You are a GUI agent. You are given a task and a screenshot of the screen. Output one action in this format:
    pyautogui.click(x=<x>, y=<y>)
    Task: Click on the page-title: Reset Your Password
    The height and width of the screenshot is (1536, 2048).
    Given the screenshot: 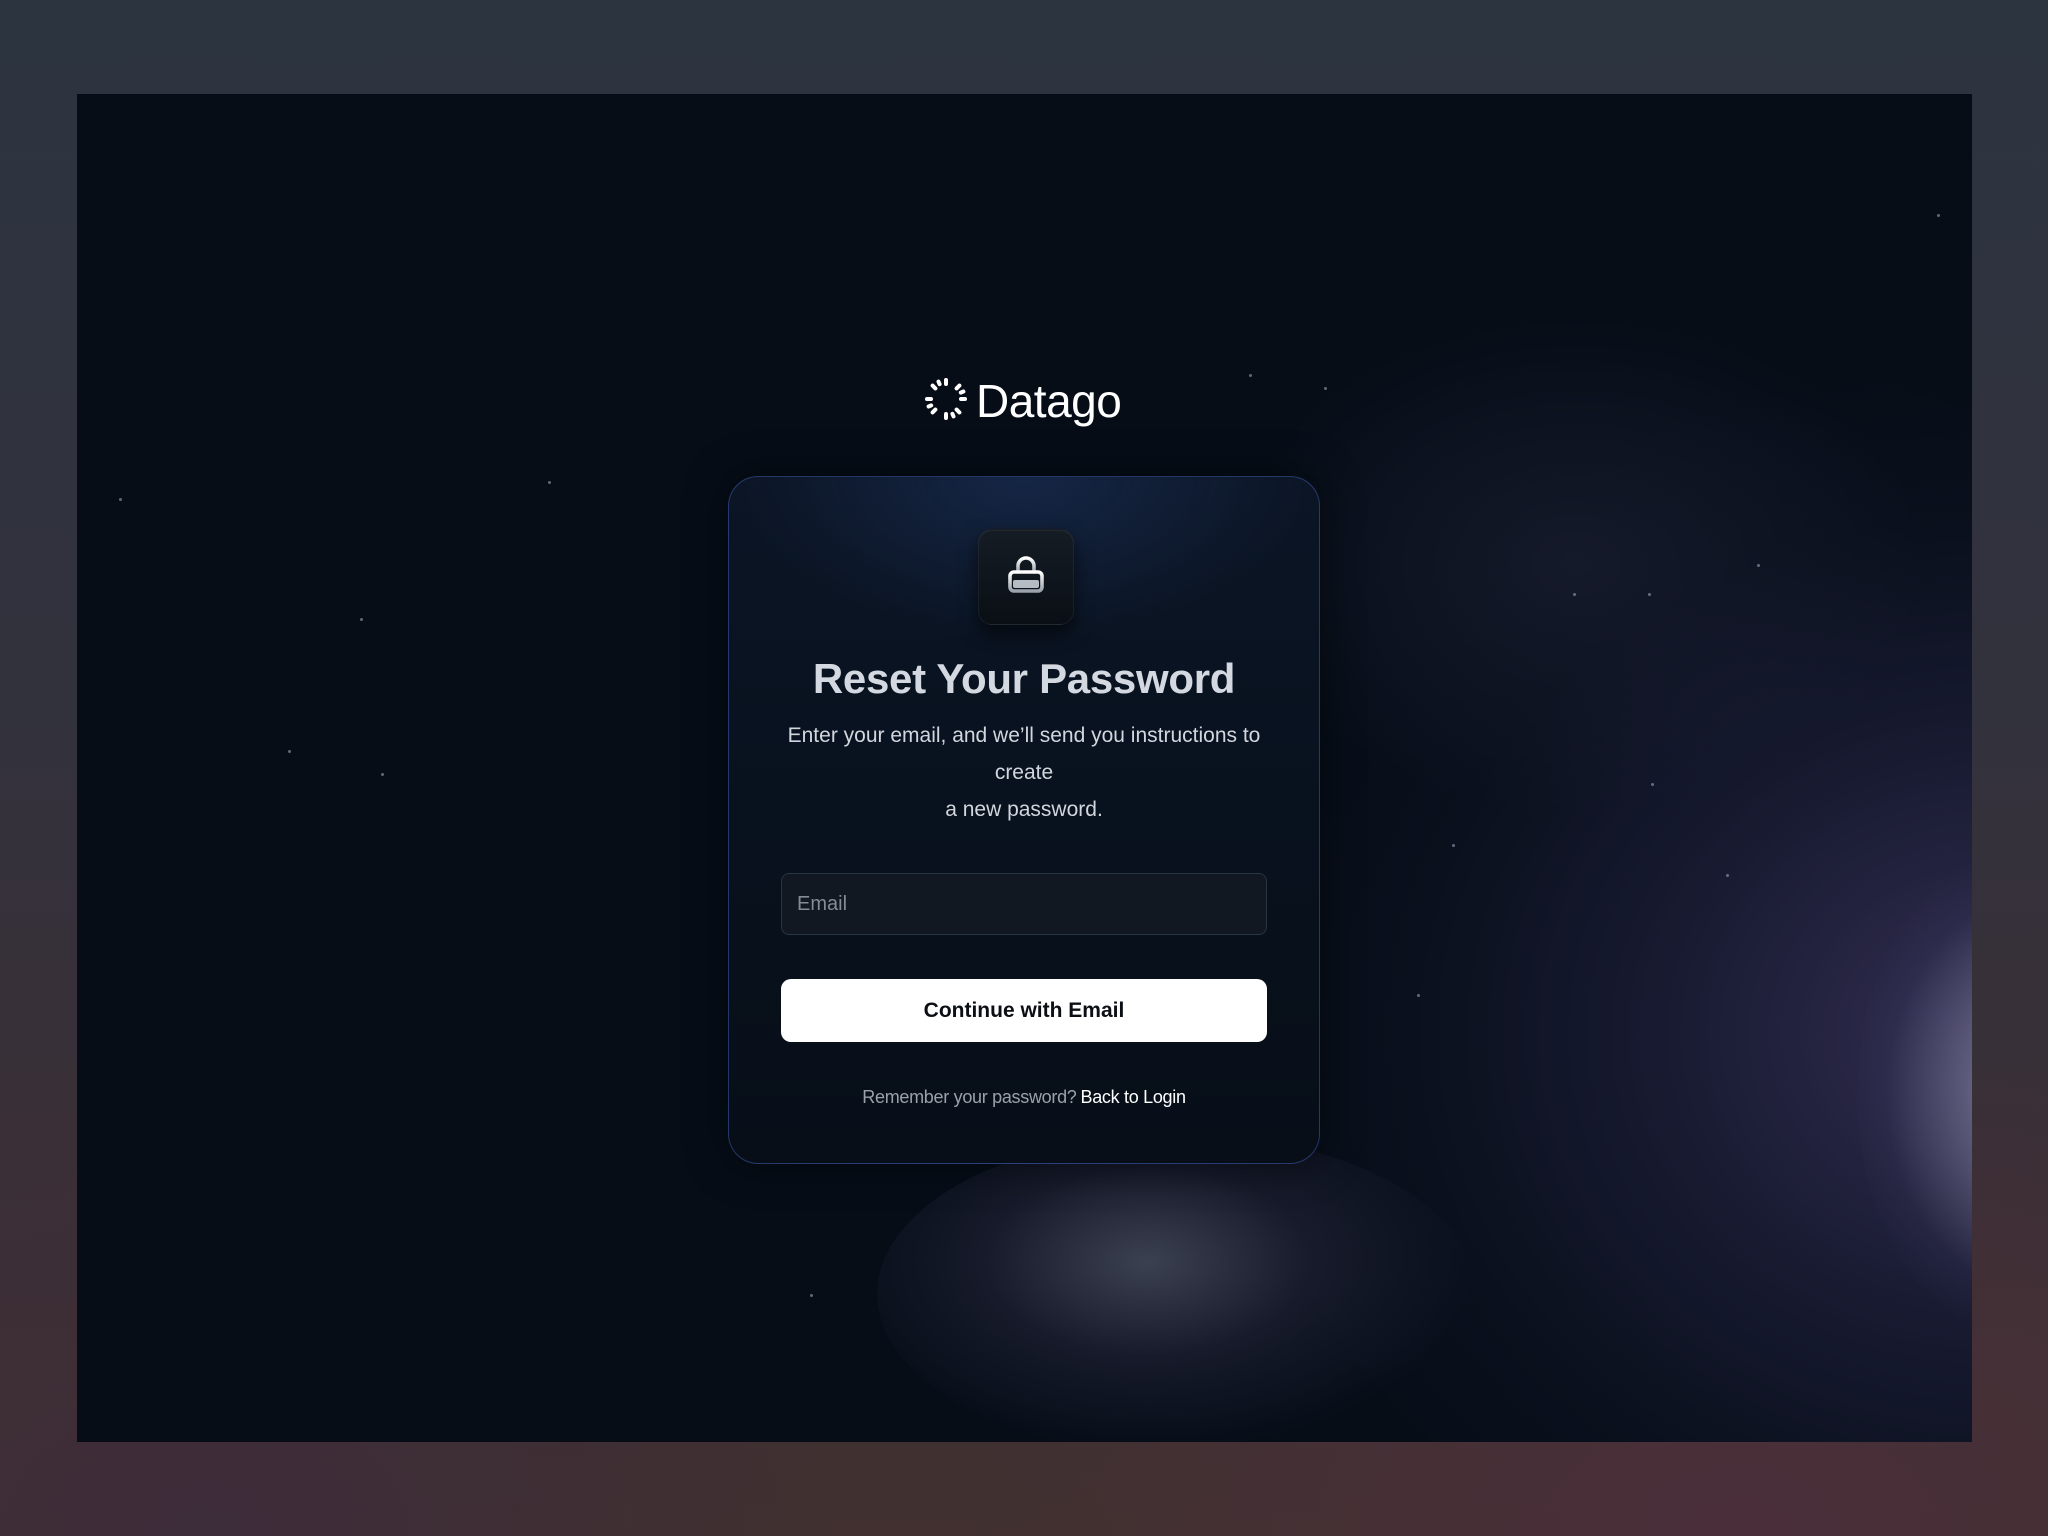 What is the action you would take?
    pyautogui.click(x=1024, y=678)
    